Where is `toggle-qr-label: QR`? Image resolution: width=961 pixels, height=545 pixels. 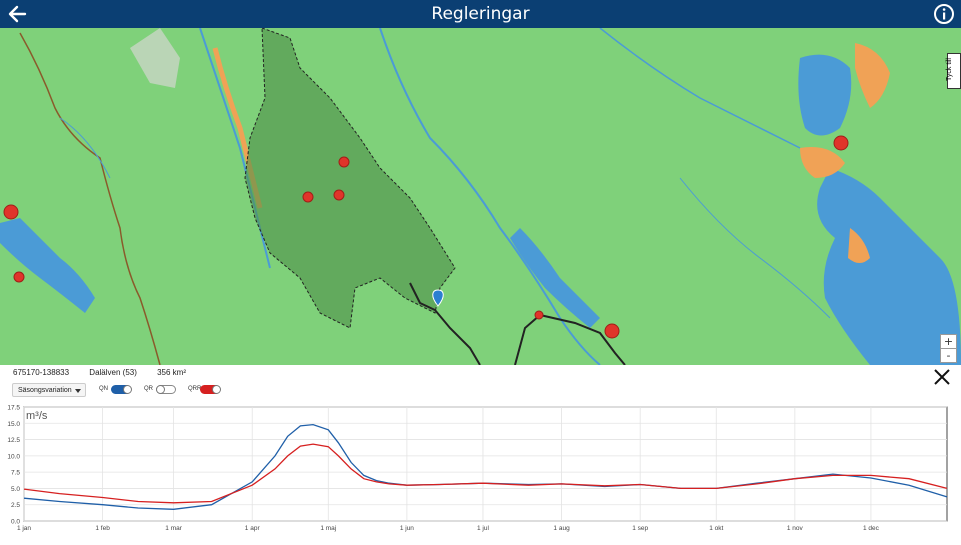
toggle-qr-label: QR is located at coordinates (148, 389).